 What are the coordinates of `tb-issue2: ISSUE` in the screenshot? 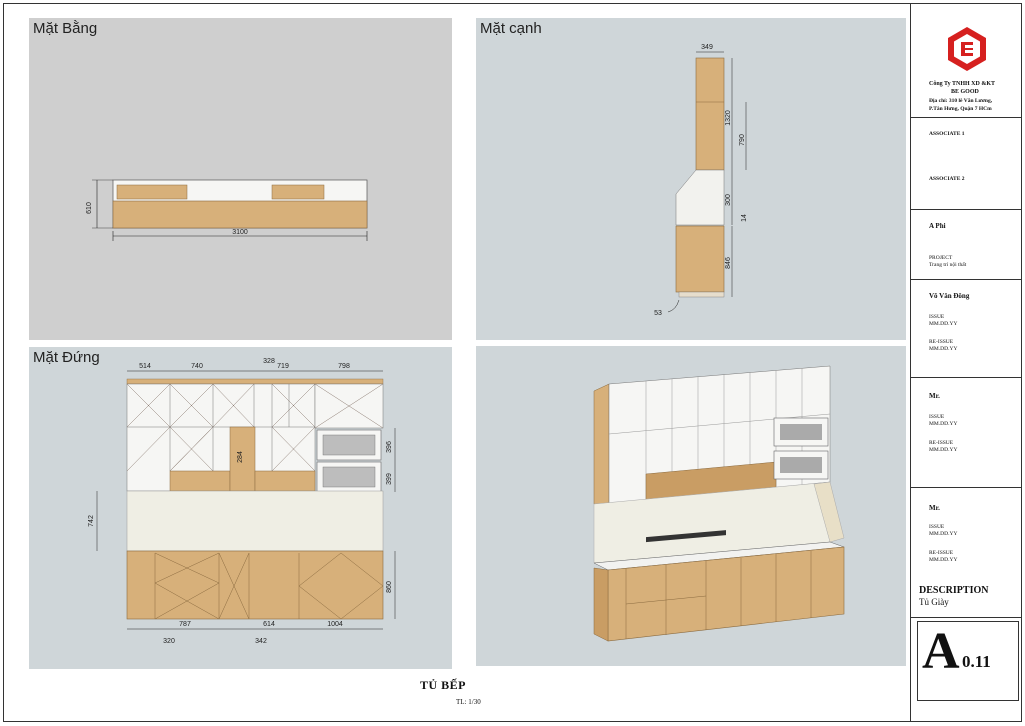 It's located at (937, 417).